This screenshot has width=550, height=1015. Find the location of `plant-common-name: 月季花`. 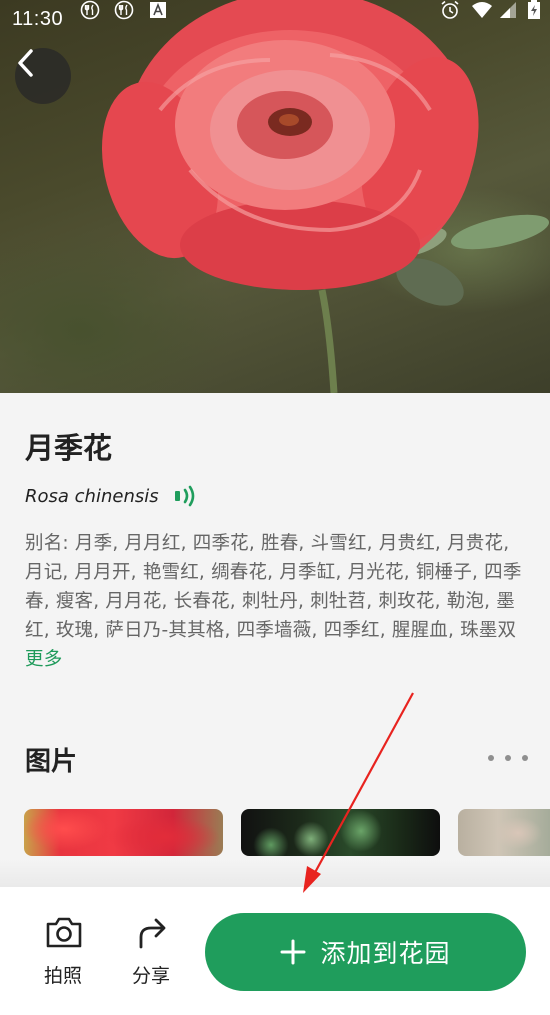

plant-common-name: 月季花 is located at coordinates (69, 448).